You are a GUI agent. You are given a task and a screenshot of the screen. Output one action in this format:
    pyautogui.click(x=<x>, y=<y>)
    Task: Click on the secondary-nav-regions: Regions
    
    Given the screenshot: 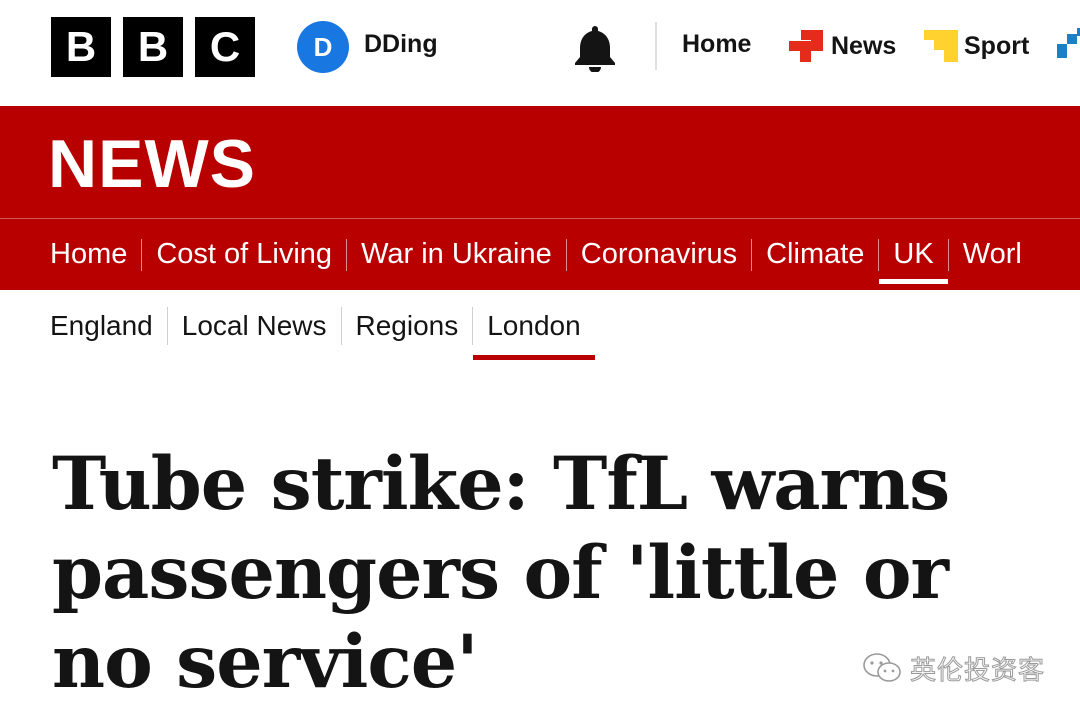 What is the action you would take?
    pyautogui.click(x=407, y=326)
    